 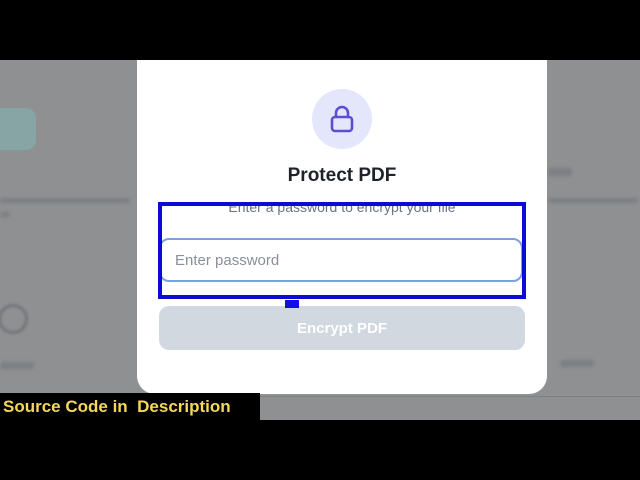 What do you see at coordinates (18, 129) in the screenshot?
I see `background-filter-icon` at bounding box center [18, 129].